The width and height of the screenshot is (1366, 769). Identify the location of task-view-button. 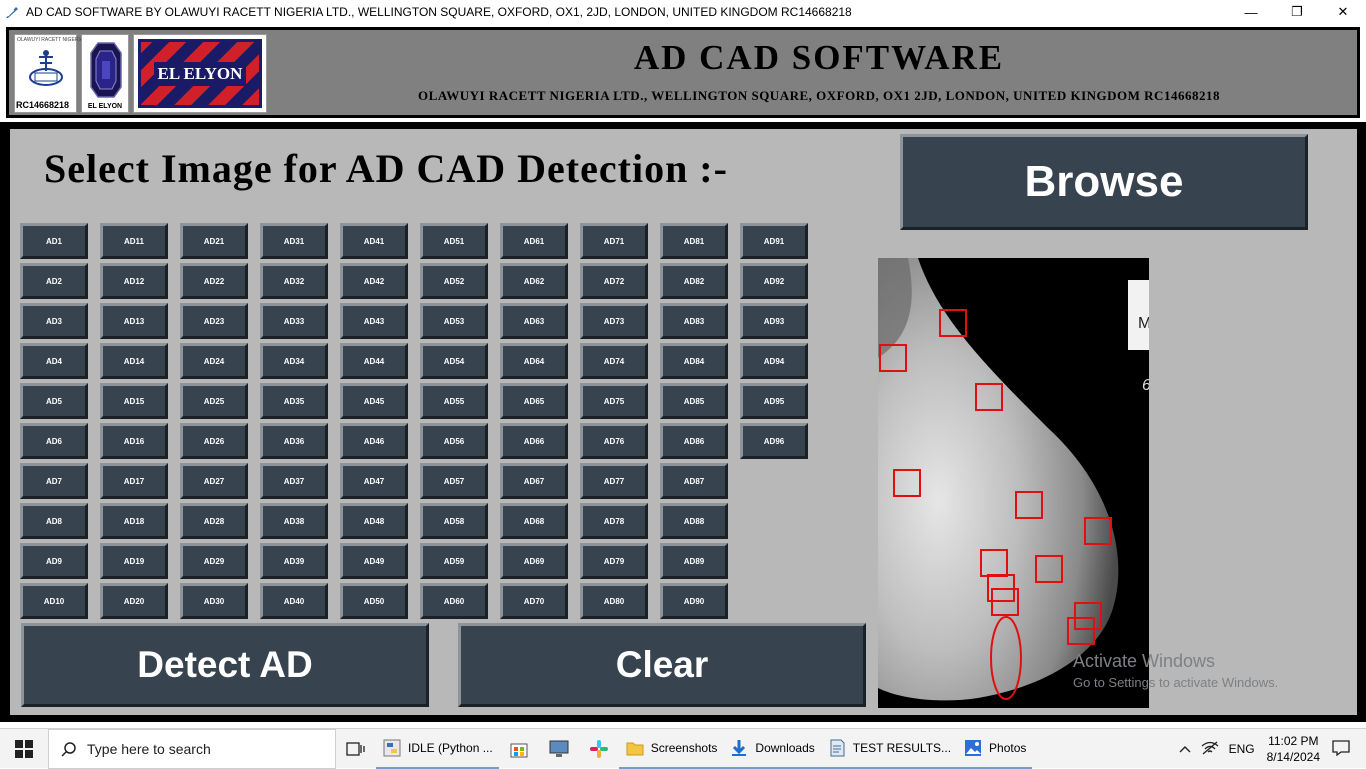
(356, 749).